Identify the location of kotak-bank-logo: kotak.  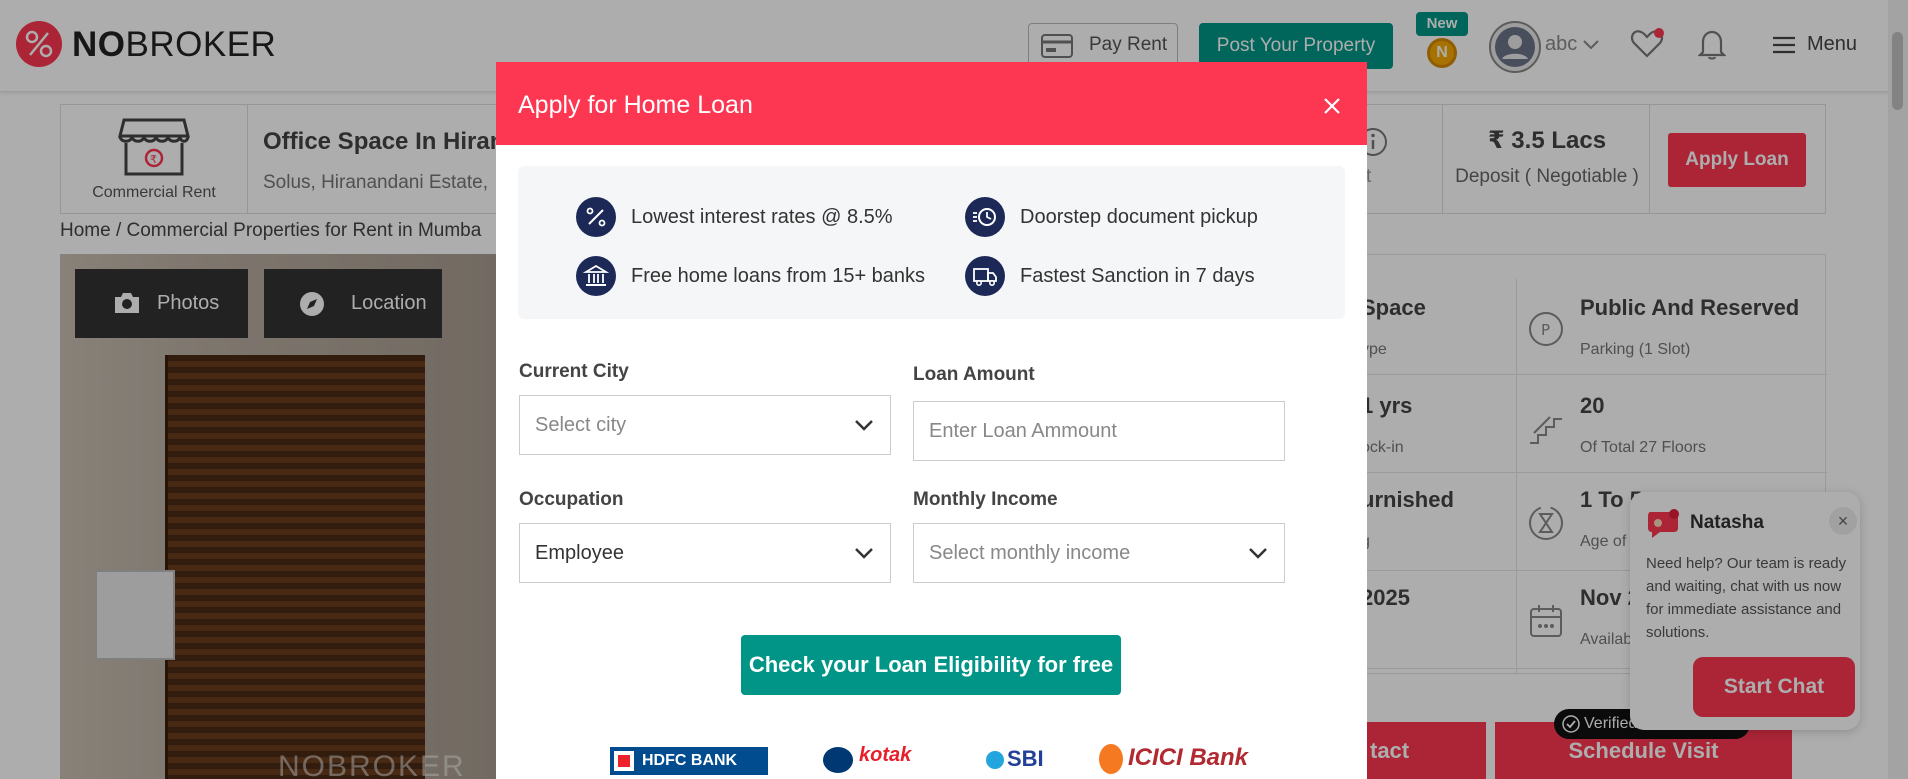
(885, 755).